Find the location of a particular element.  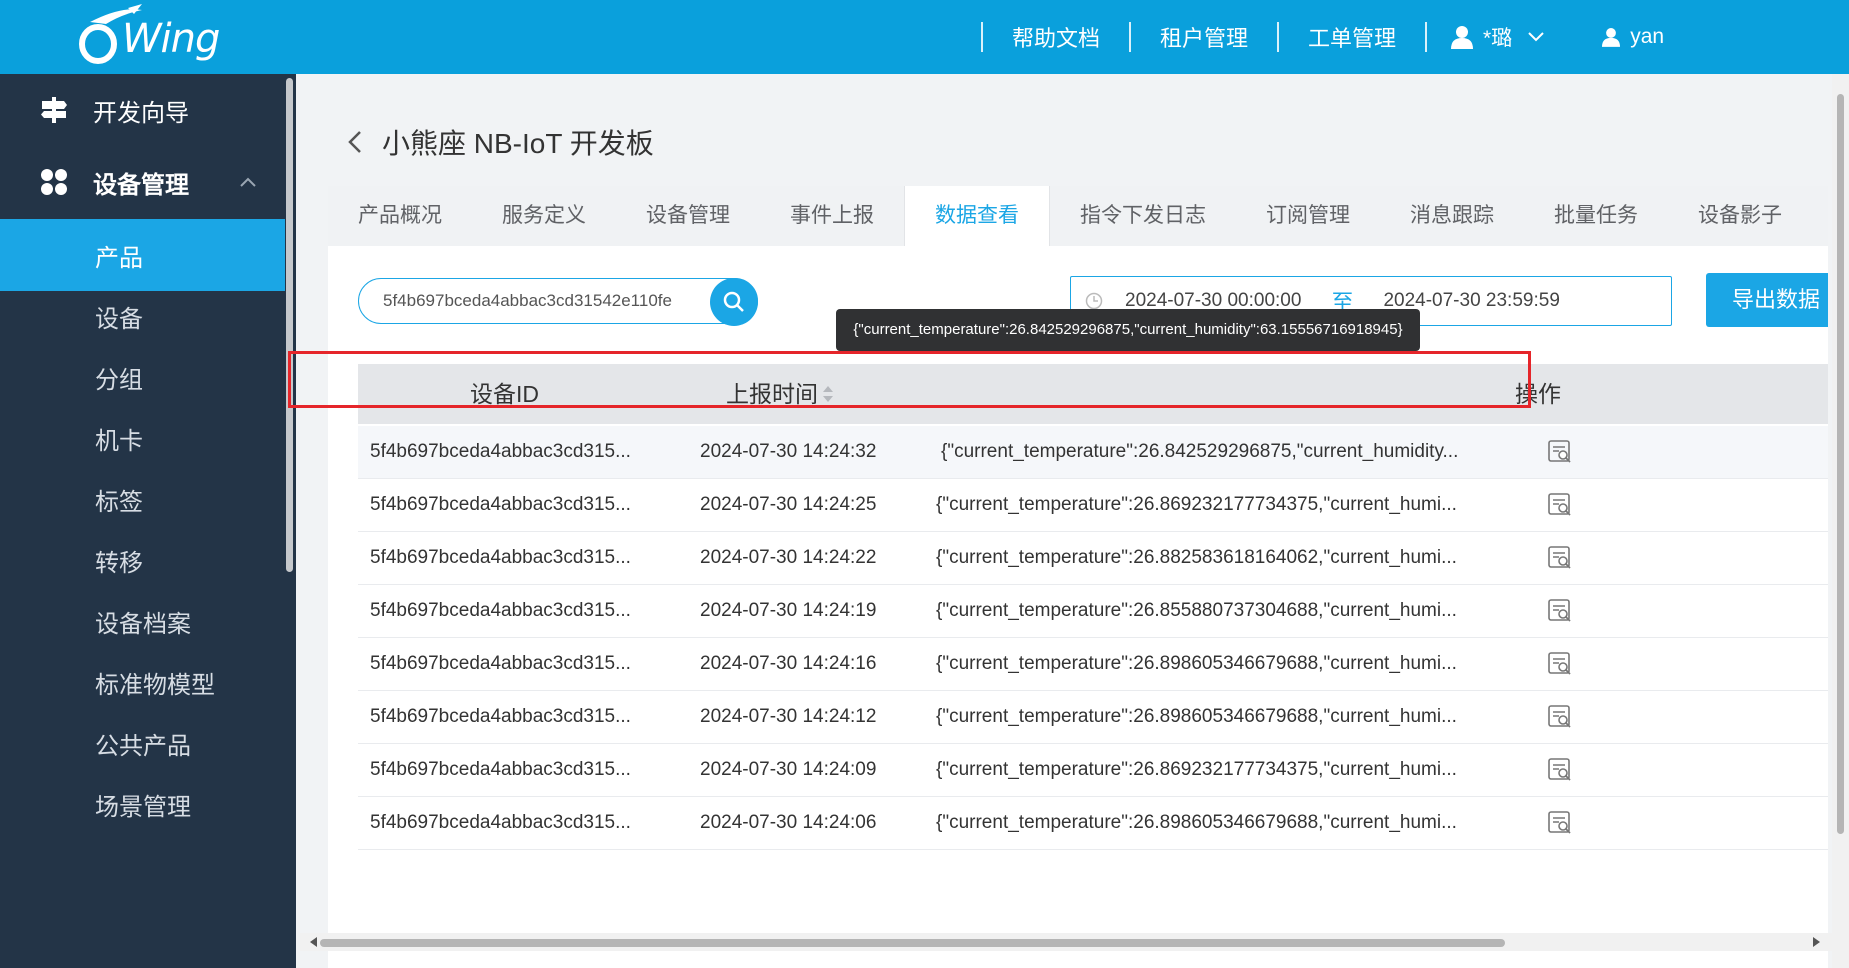

chevron-up-icon is located at coordinates (248, 182).